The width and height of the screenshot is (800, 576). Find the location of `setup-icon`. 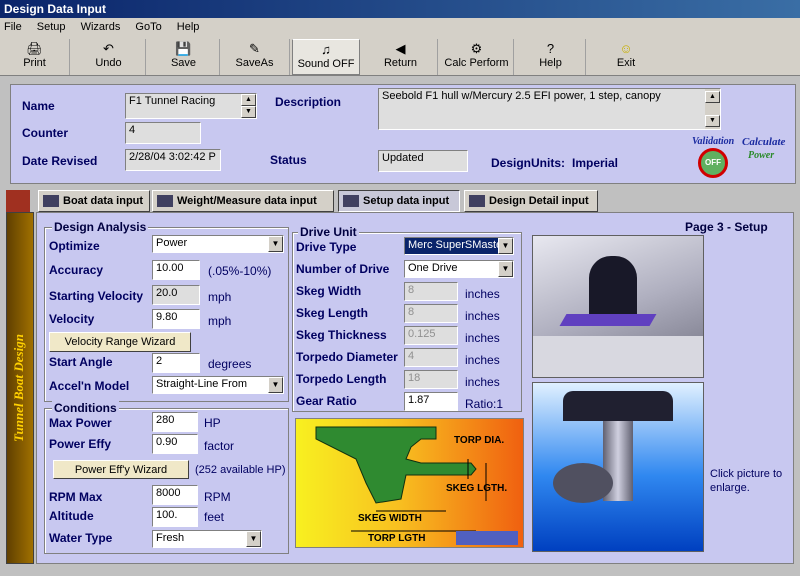

setup-icon is located at coordinates (351, 201).